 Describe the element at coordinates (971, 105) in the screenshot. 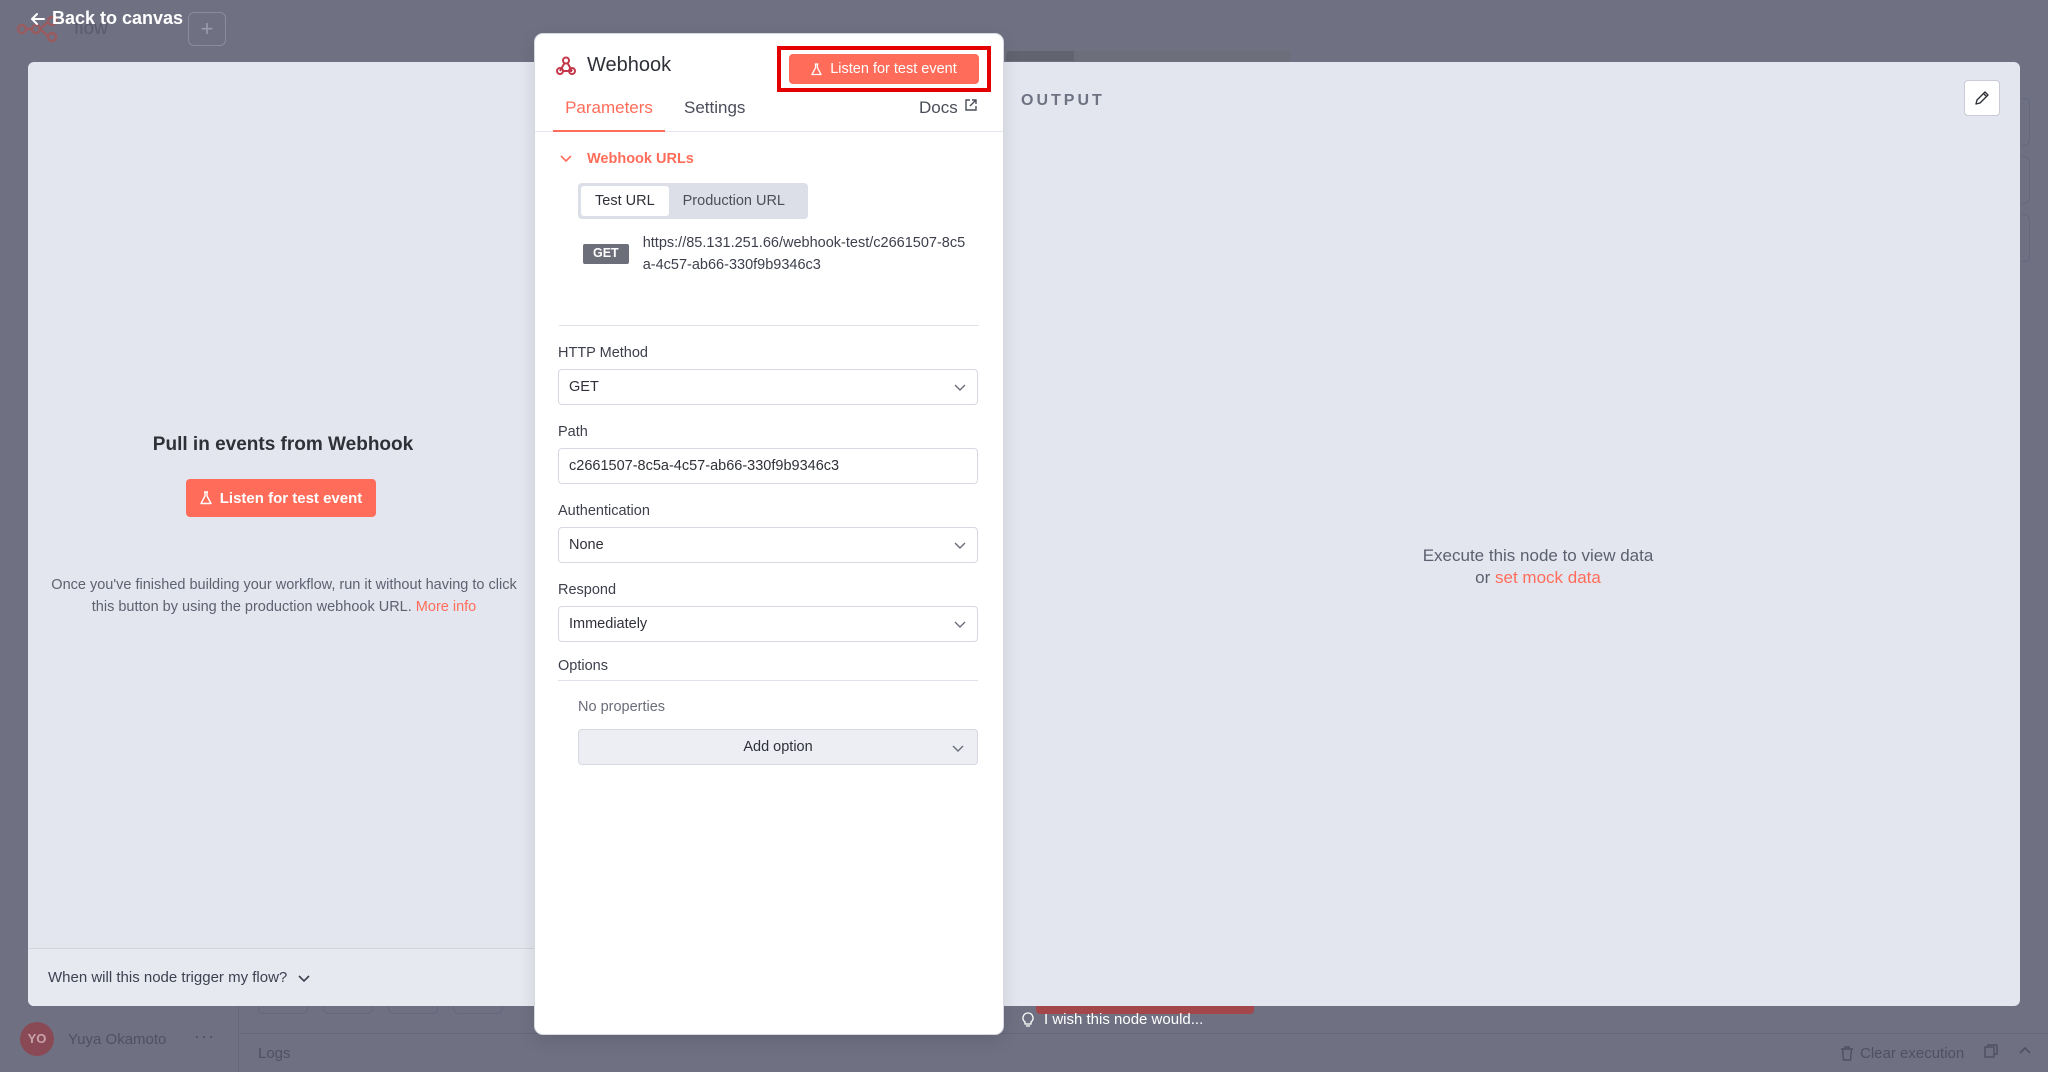

I see `external-link-icon` at that location.